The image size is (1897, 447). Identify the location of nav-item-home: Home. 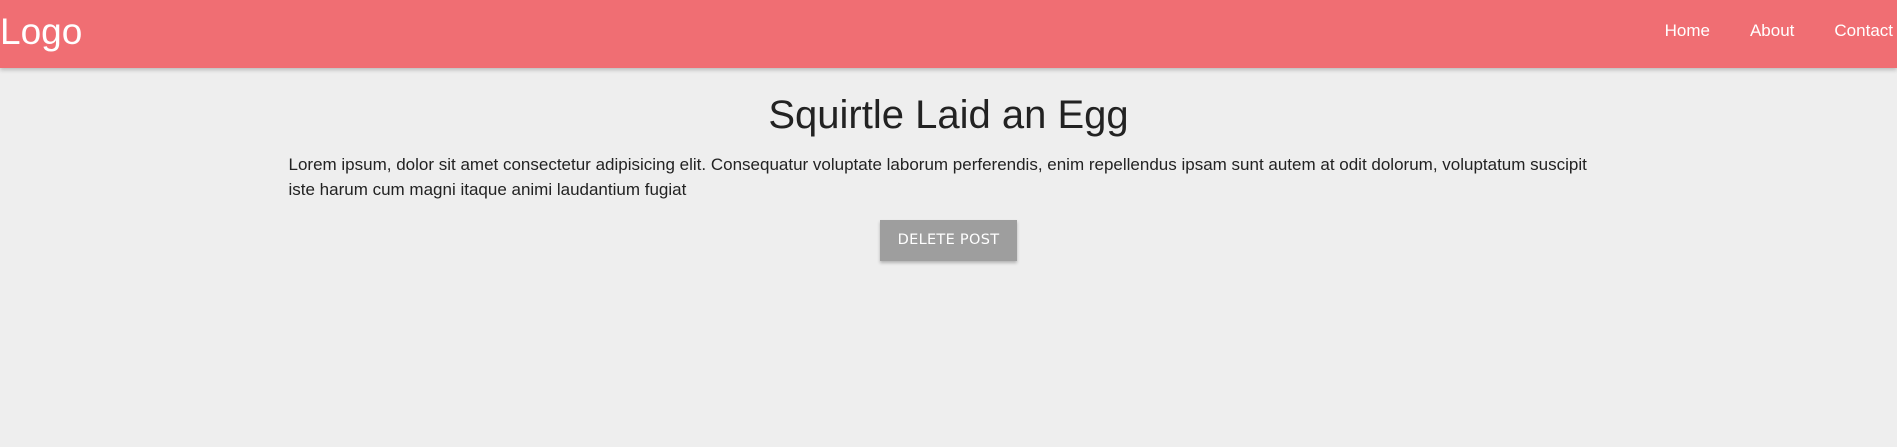
(1687, 31).